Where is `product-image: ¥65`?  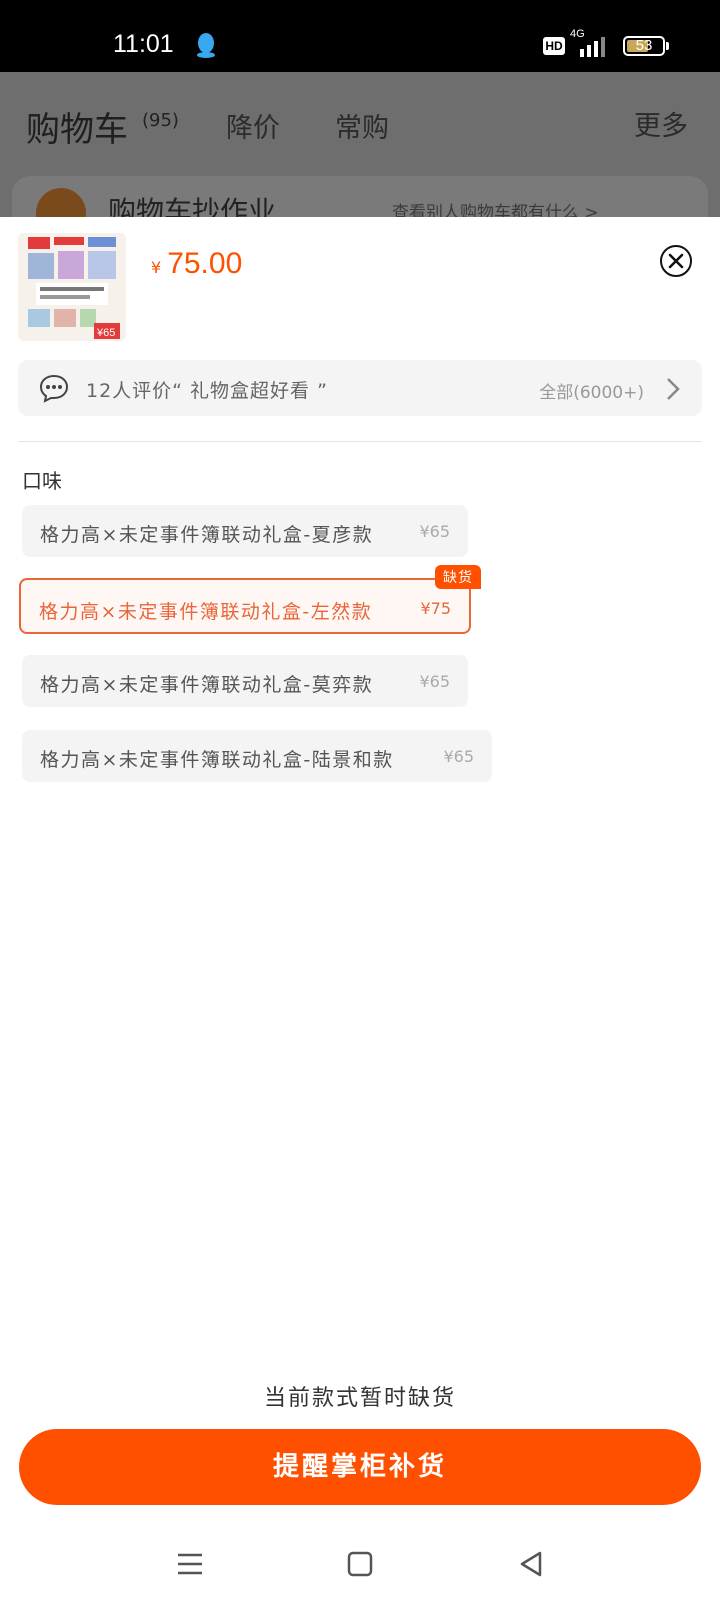
product-image: ¥65 is located at coordinates (72, 287).